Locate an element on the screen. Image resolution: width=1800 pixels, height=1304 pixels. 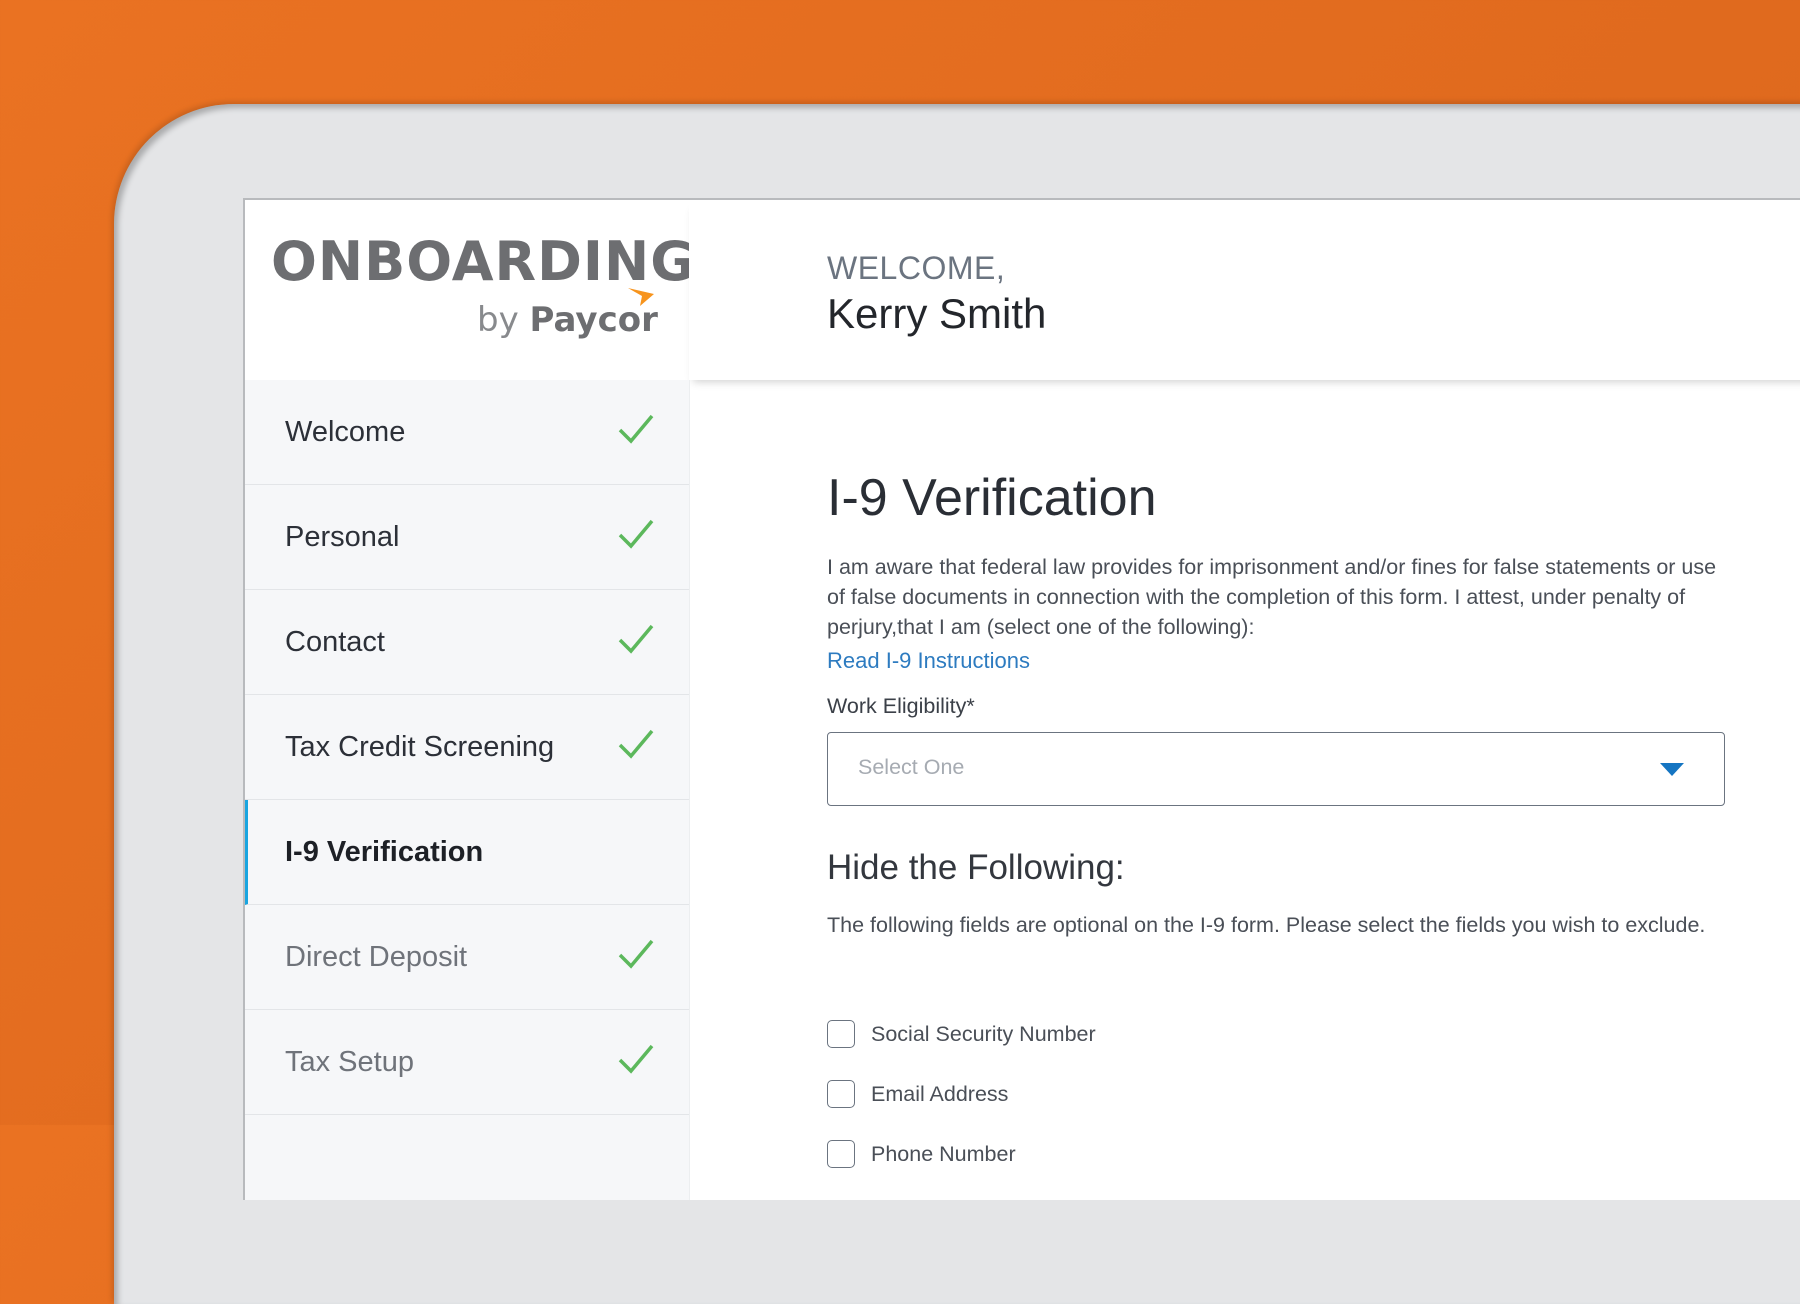
checkbox-email-address: Email Address is located at coordinates (917, 1094).